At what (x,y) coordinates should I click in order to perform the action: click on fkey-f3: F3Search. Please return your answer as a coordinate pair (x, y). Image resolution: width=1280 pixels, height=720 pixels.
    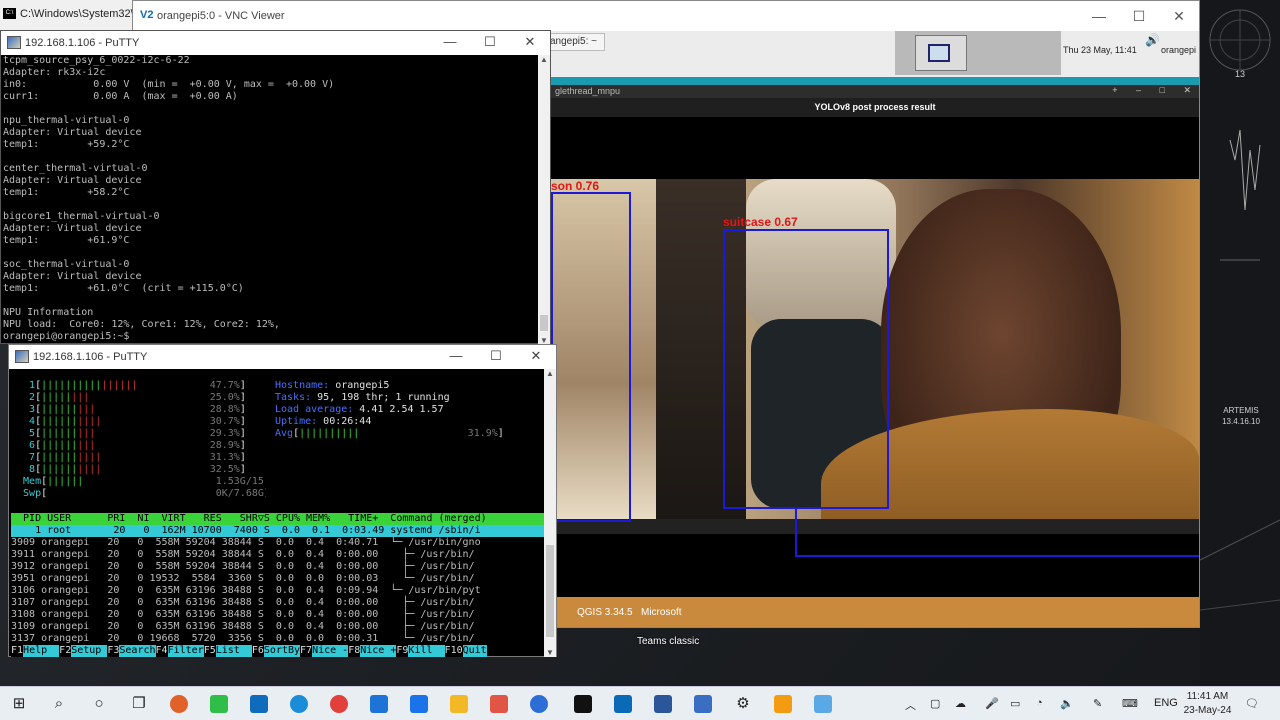
    Looking at the image, I should click on (131, 651).